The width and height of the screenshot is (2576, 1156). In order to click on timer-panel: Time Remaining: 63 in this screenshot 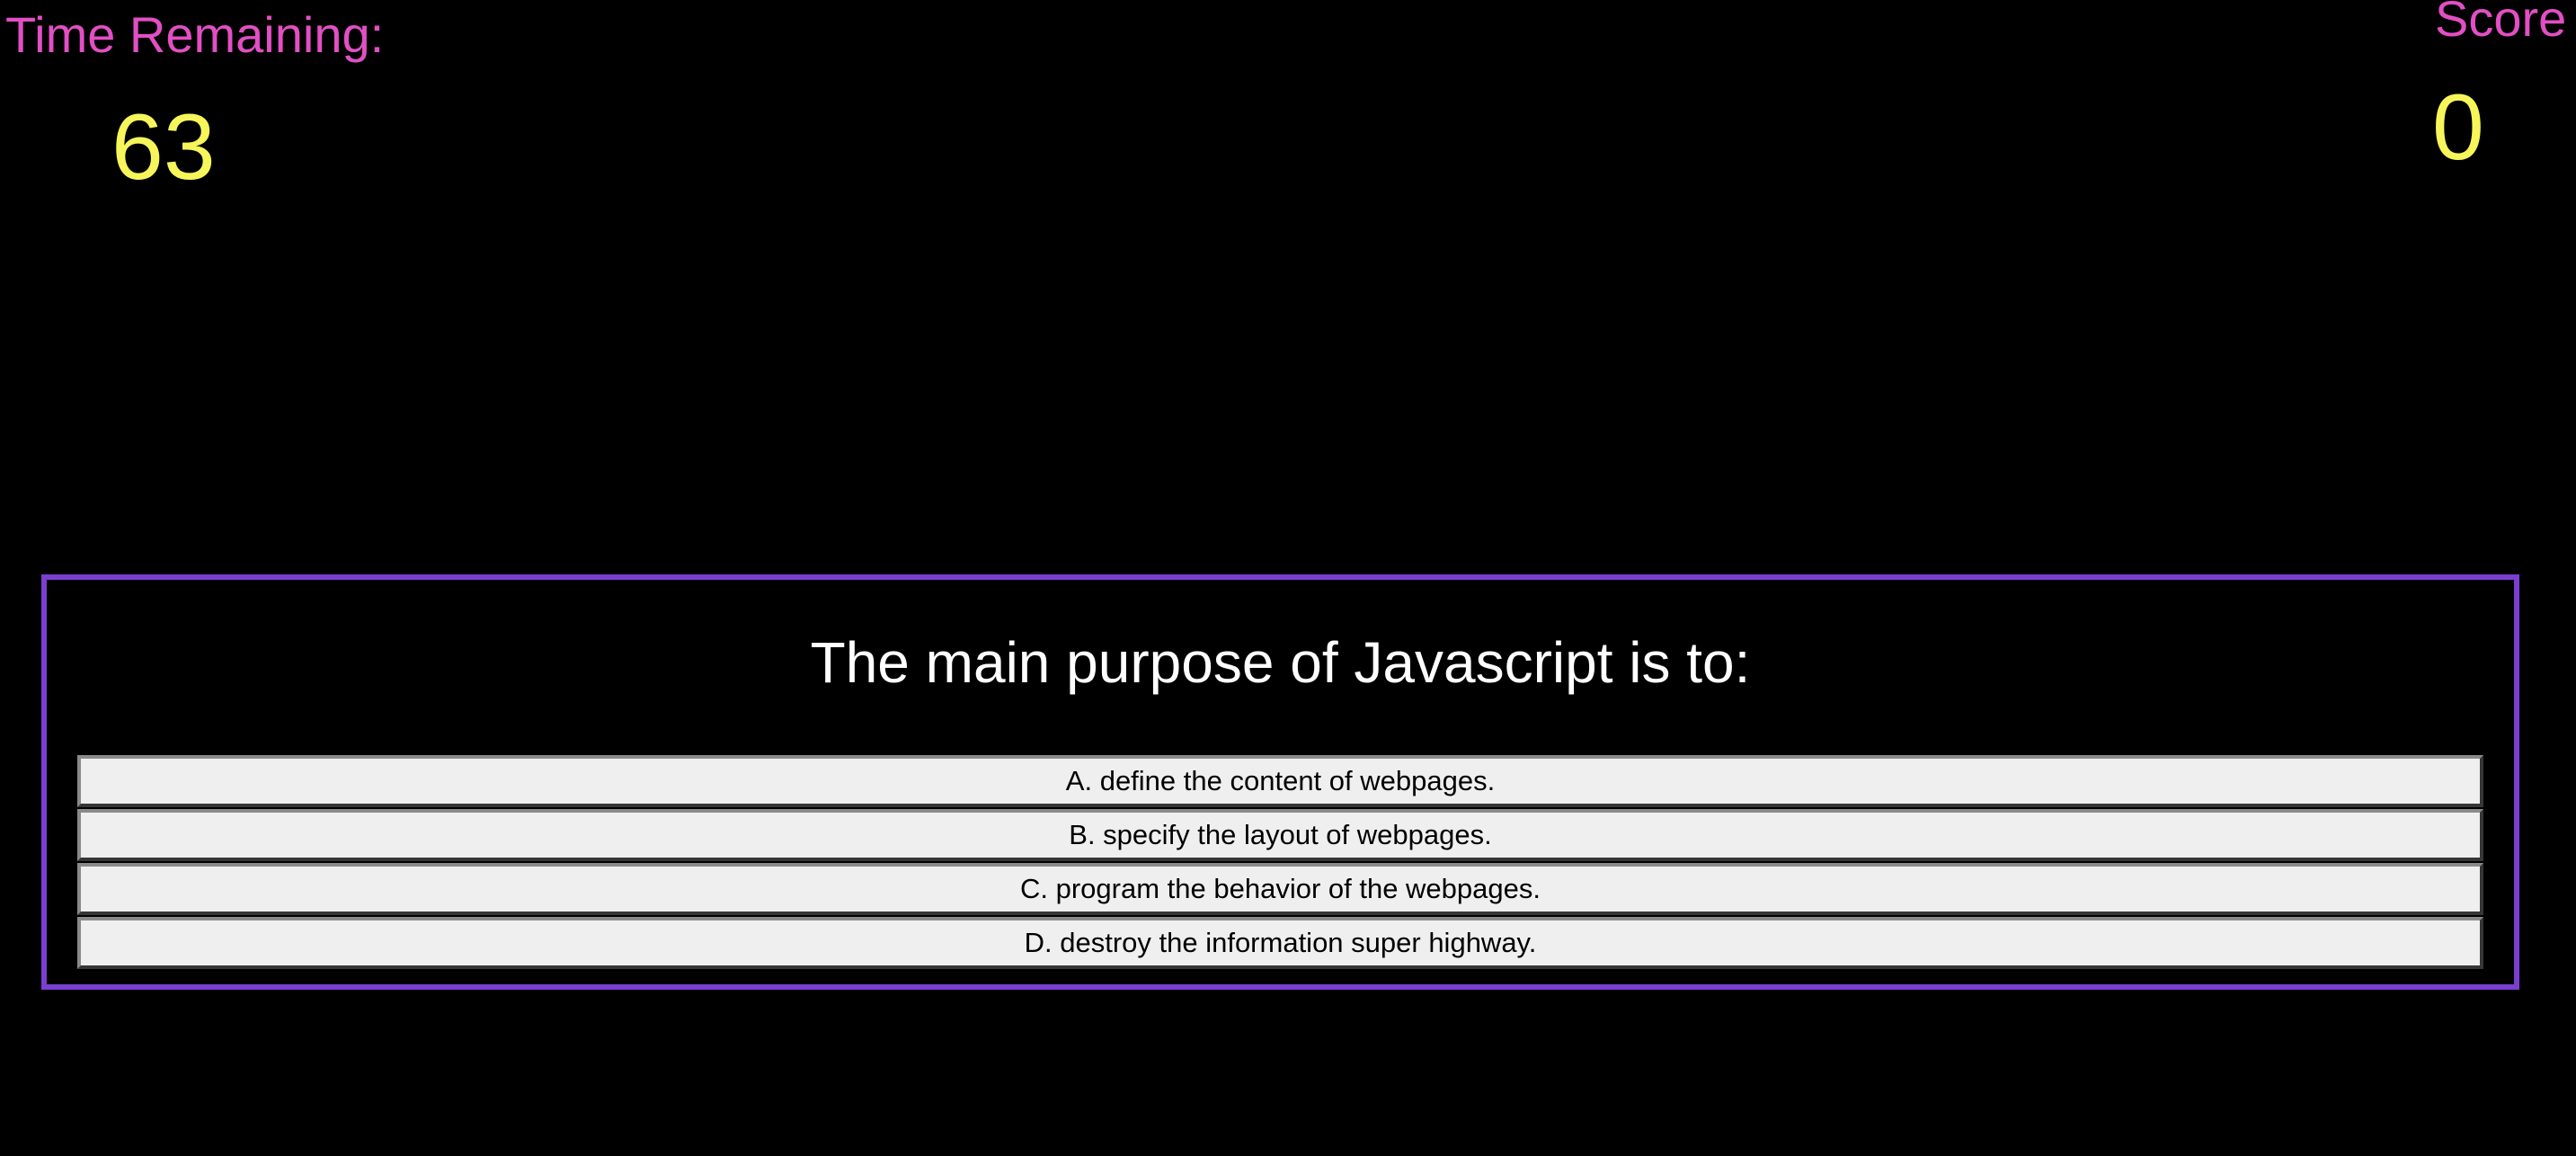, I will do `click(203, 100)`.